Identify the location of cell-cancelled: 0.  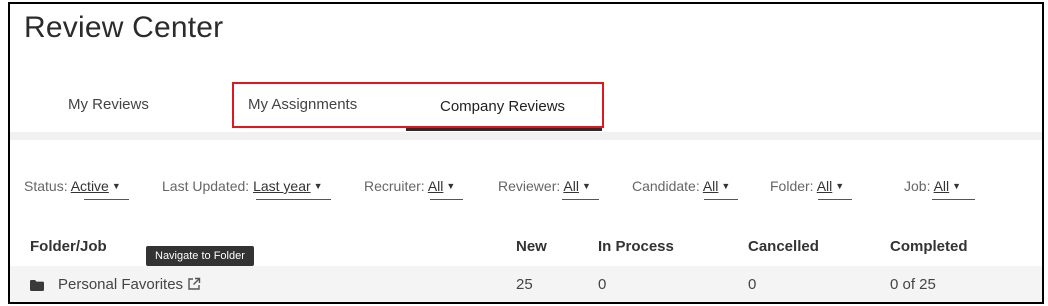
(752, 284).